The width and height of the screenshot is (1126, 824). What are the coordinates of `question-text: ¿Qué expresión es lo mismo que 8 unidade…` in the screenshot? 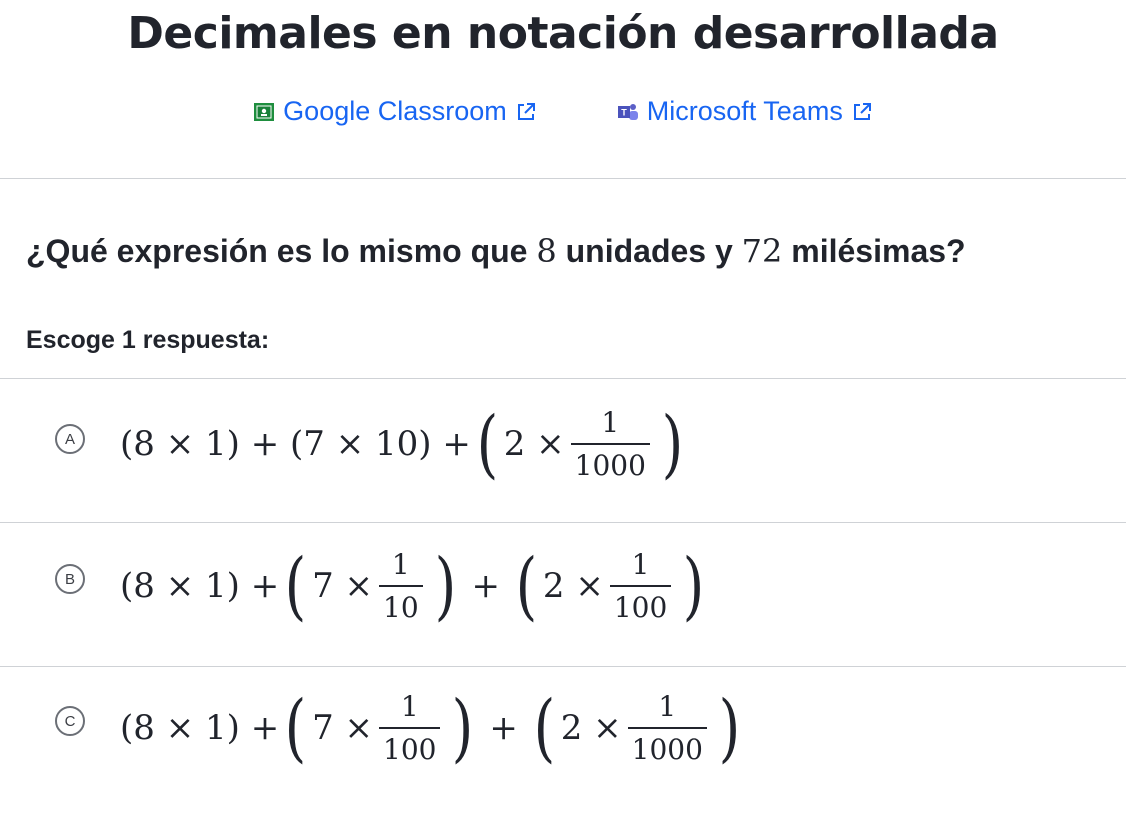 It's located at (496, 251).